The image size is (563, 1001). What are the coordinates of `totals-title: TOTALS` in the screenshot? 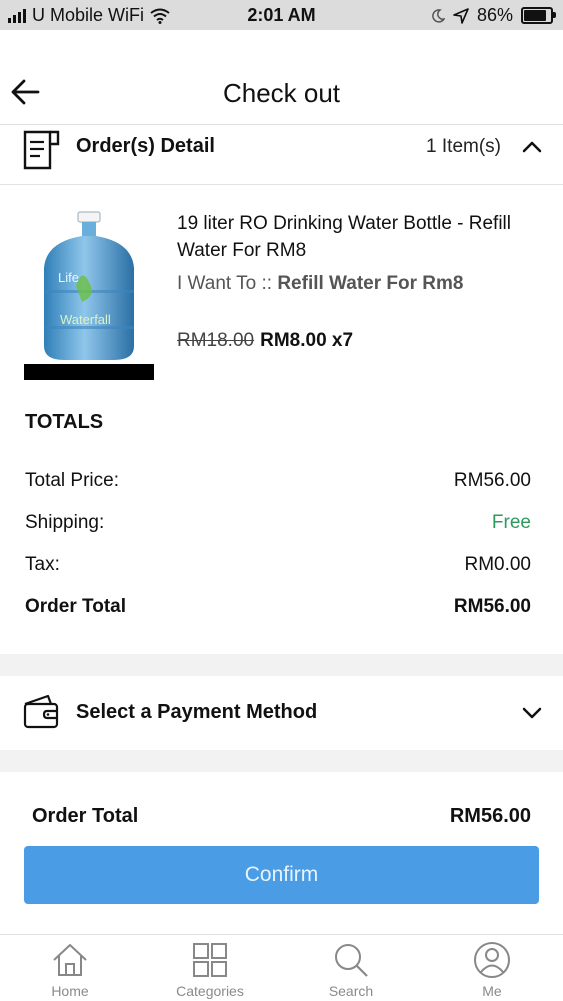 It's located at (64, 422).